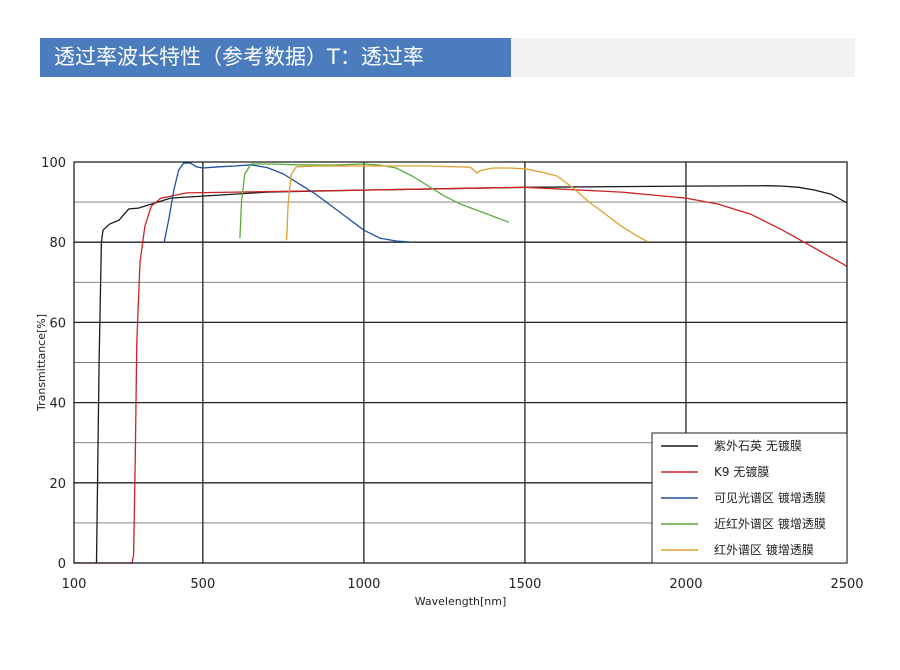 This screenshot has width=900, height=670. What do you see at coordinates (41, 363) in the screenshot?
I see `y-axis-label: Transmittance[%]` at bounding box center [41, 363].